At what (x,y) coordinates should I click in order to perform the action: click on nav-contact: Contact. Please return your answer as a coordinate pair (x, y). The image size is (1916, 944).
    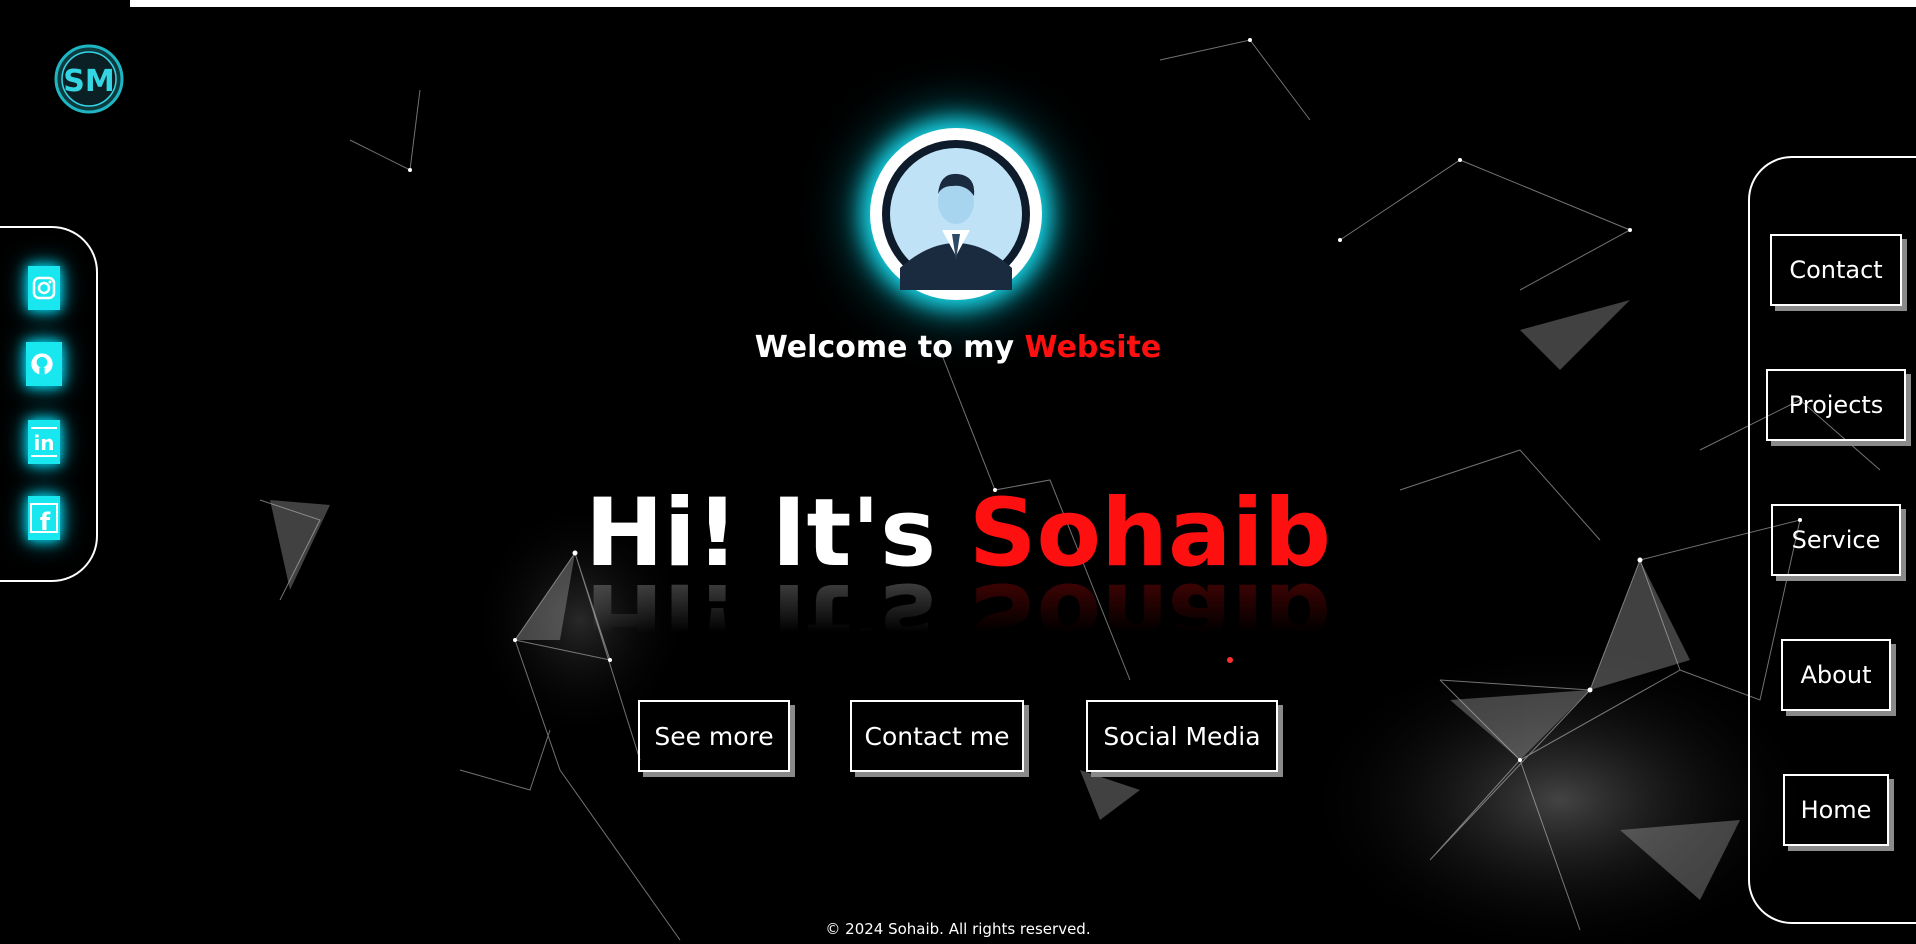
    Looking at the image, I should click on (1836, 270).